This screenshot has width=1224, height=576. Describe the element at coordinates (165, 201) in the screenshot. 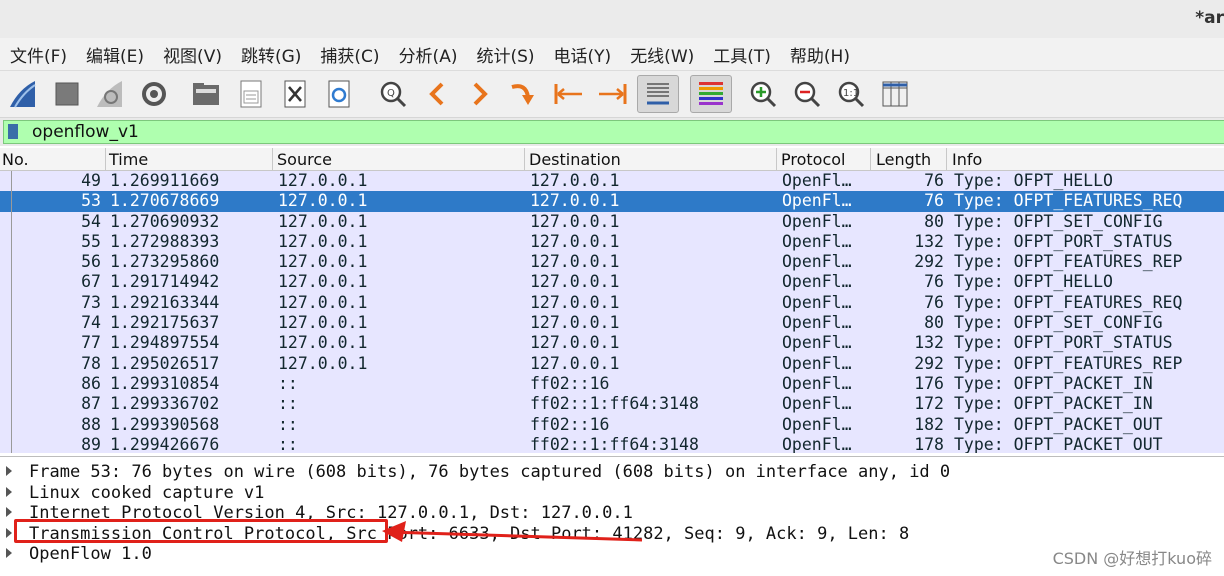

I see `row-time: 1.270678669` at that location.